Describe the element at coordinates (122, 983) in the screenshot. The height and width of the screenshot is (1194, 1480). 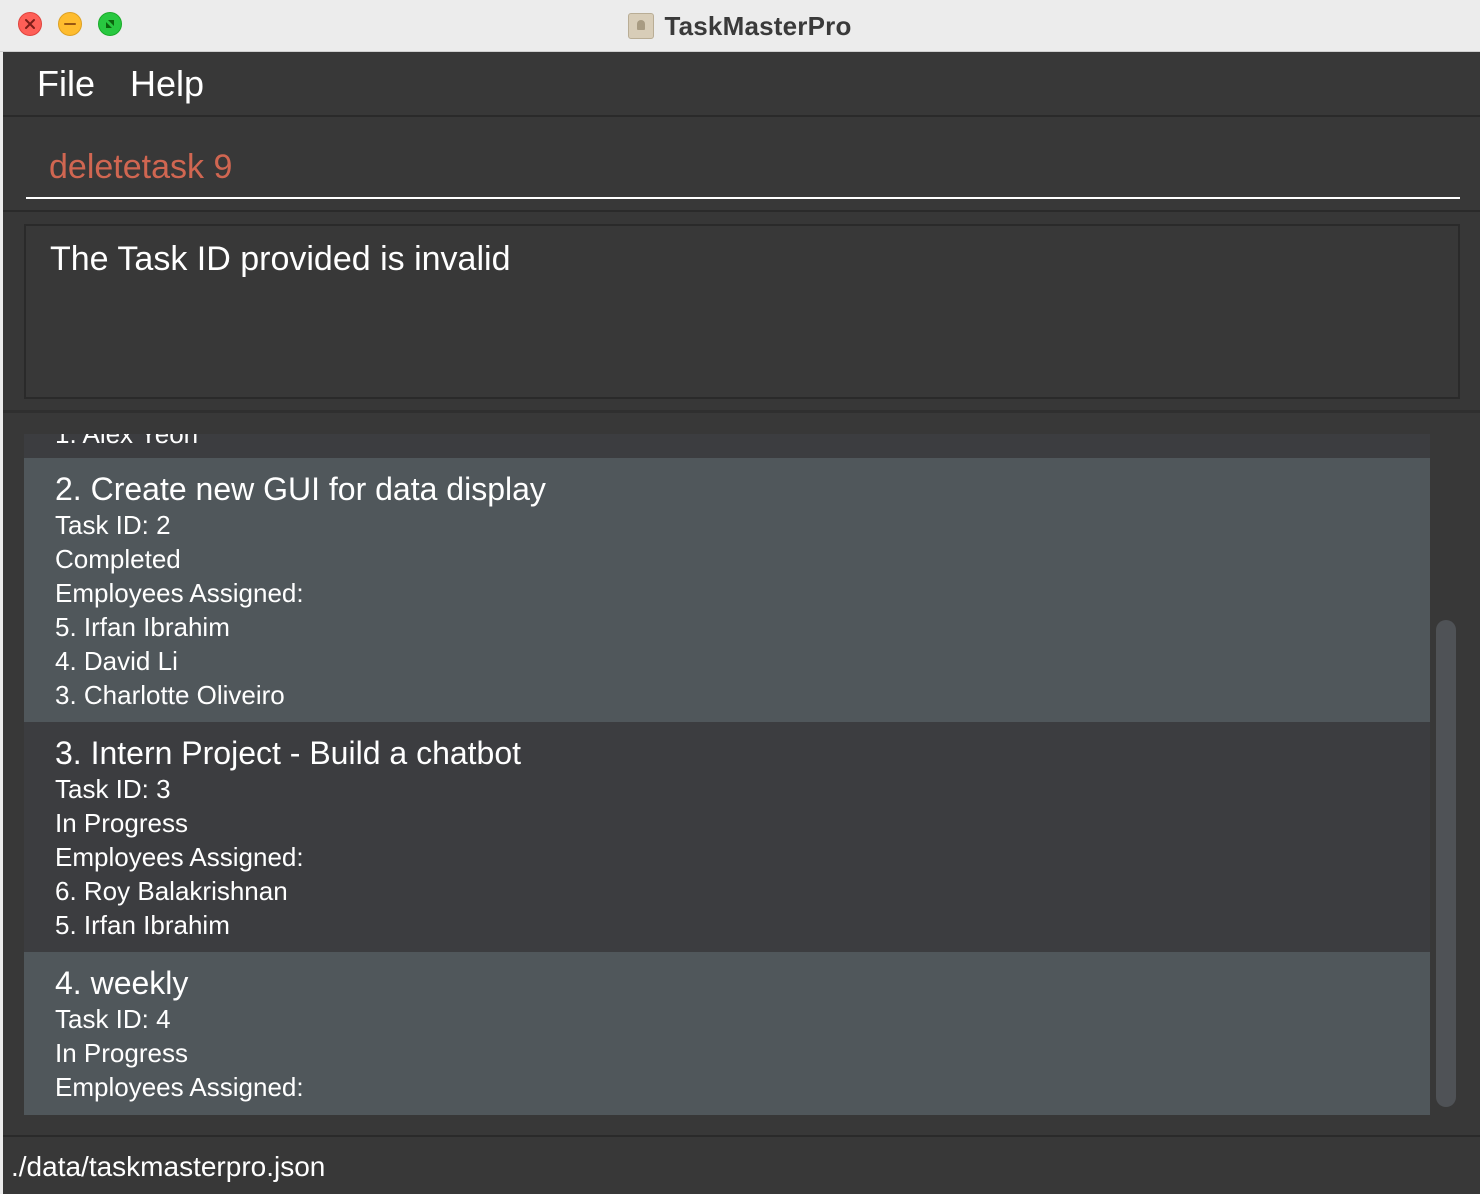
I see `task-title: 4. weekly` at that location.